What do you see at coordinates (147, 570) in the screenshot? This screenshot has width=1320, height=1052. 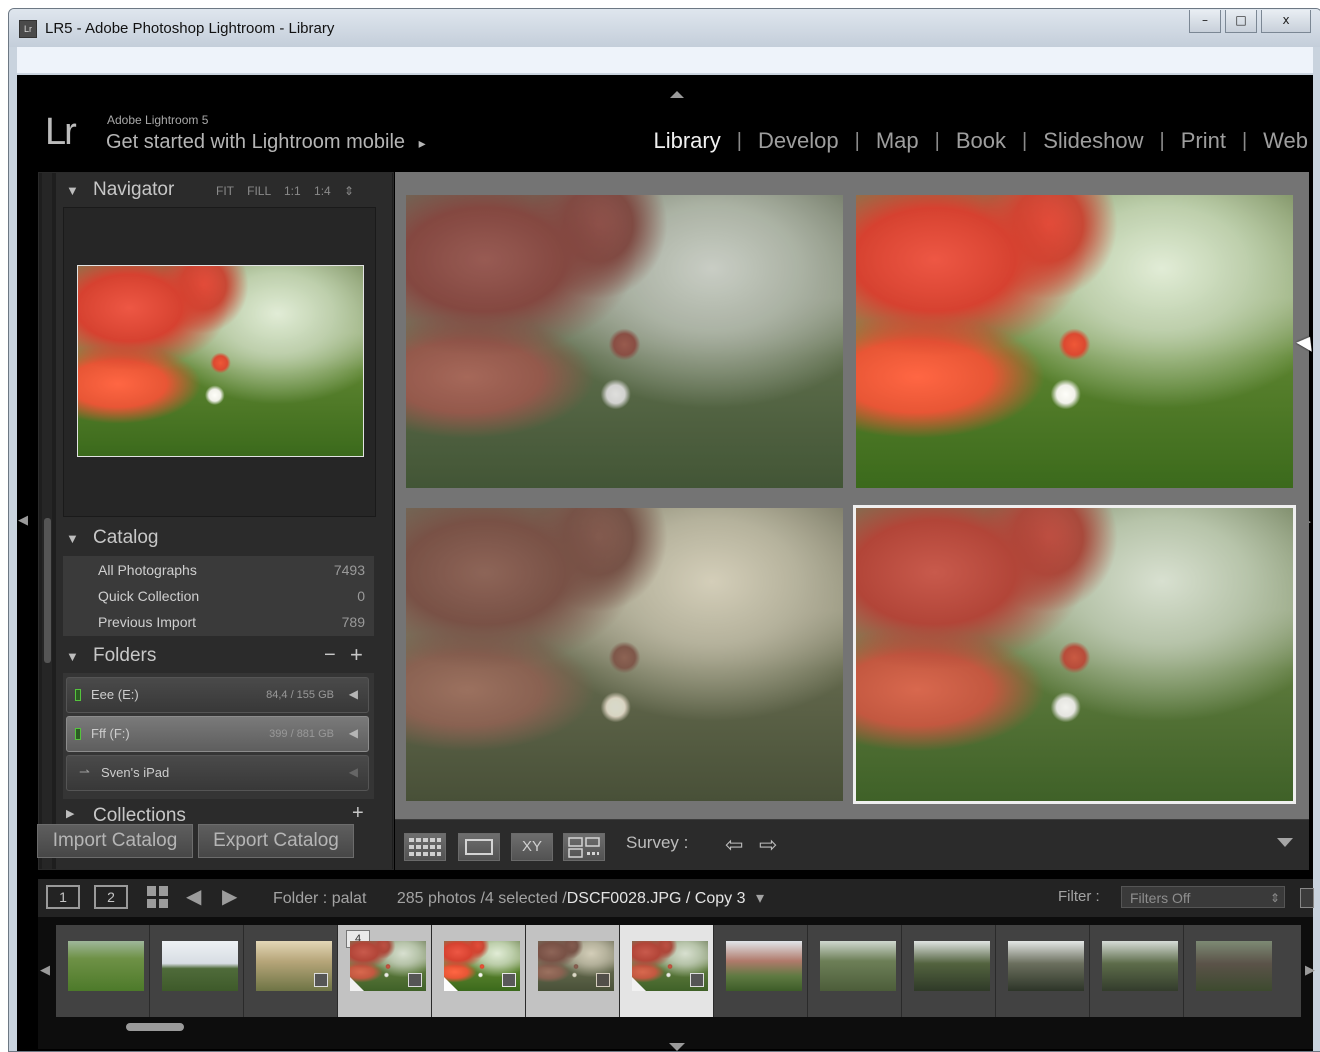 I see `catalog-item-label: All Photographs` at bounding box center [147, 570].